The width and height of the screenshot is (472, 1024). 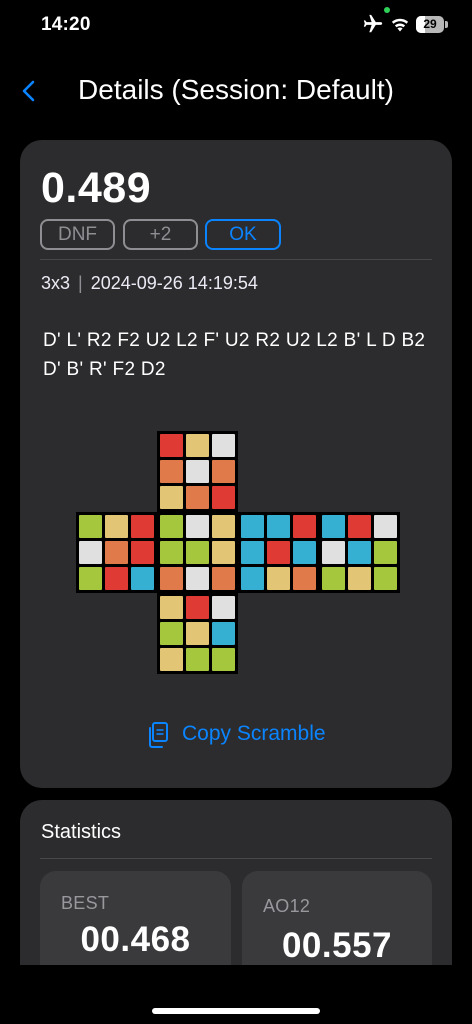 I want to click on privacy-indicator-dot, so click(x=387, y=10).